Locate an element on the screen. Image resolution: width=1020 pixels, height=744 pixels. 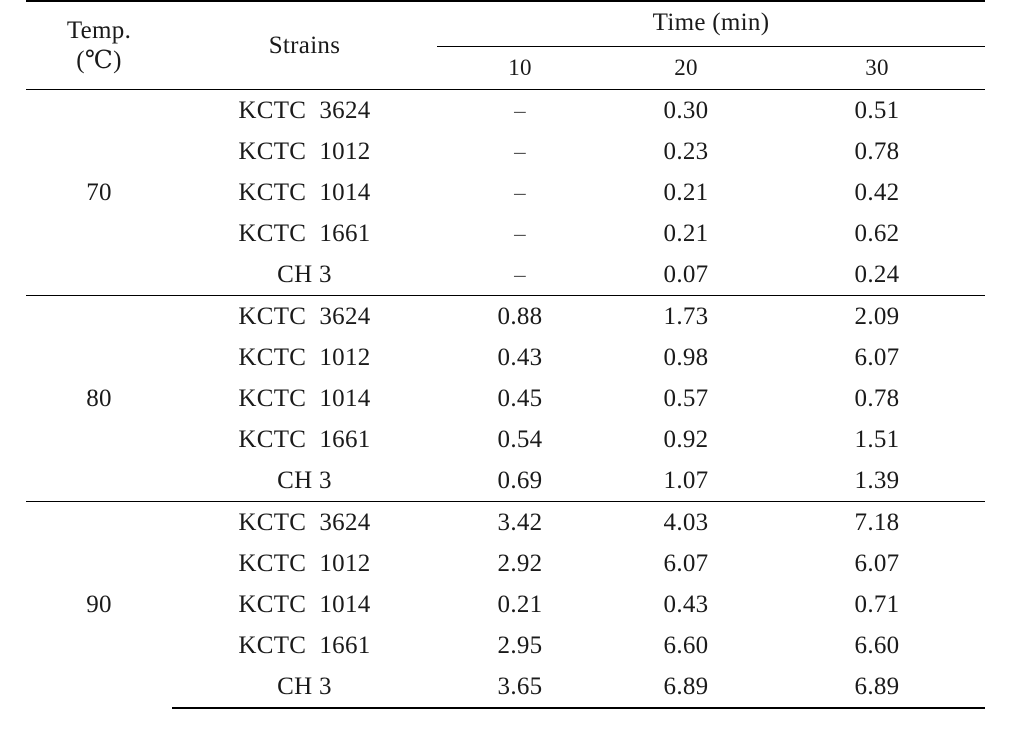
value-cell-t10: 0.88 is located at coordinates (520, 316).